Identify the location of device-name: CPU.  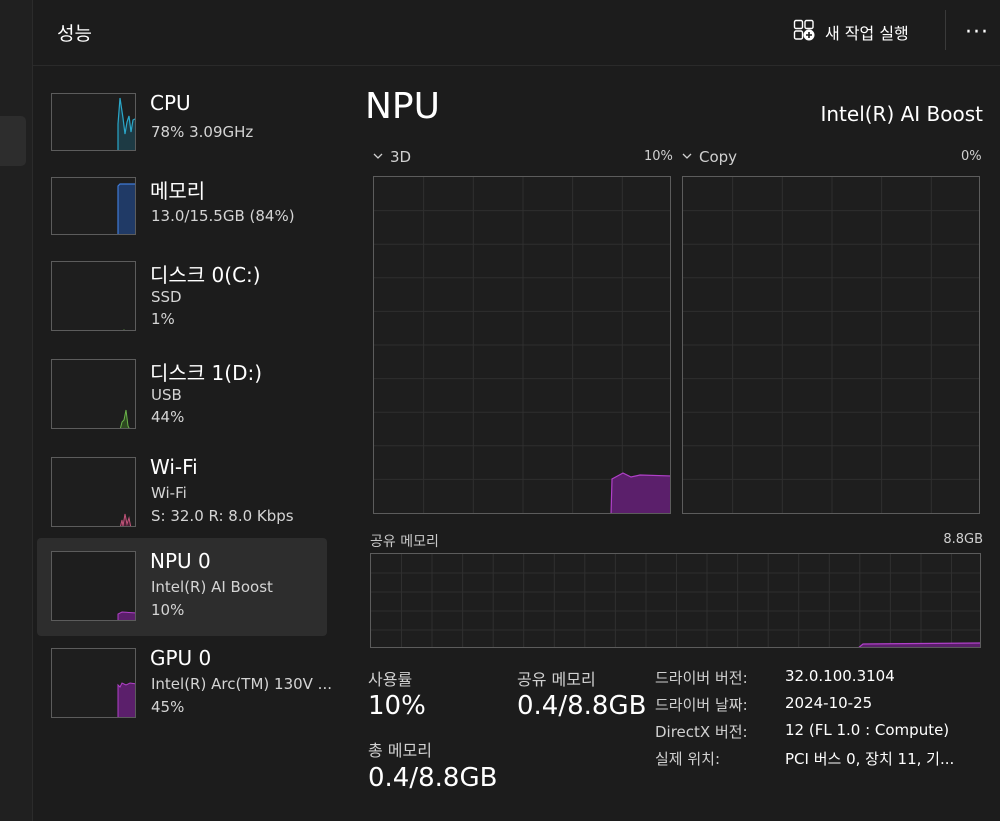
(170, 103).